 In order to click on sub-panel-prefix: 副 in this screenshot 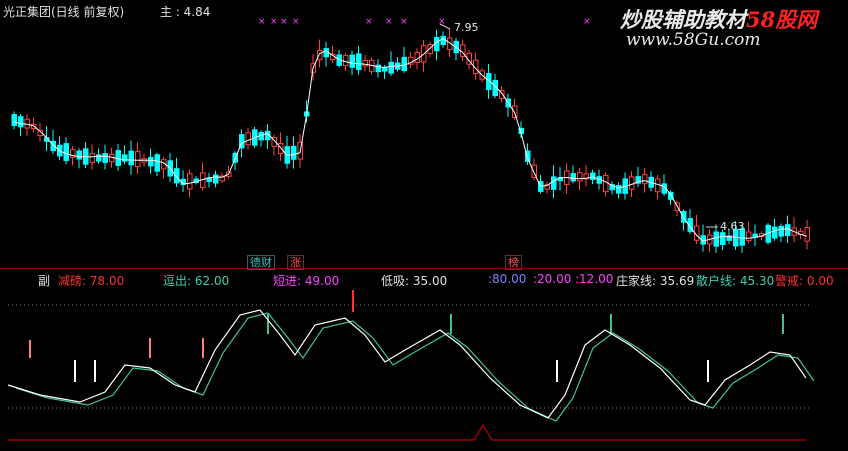, I will do `click(44, 281)`.